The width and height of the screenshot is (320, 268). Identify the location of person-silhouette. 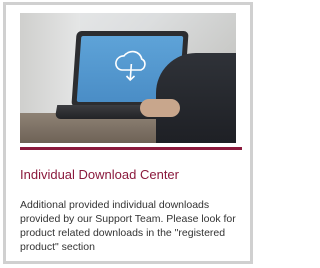
(196, 98).